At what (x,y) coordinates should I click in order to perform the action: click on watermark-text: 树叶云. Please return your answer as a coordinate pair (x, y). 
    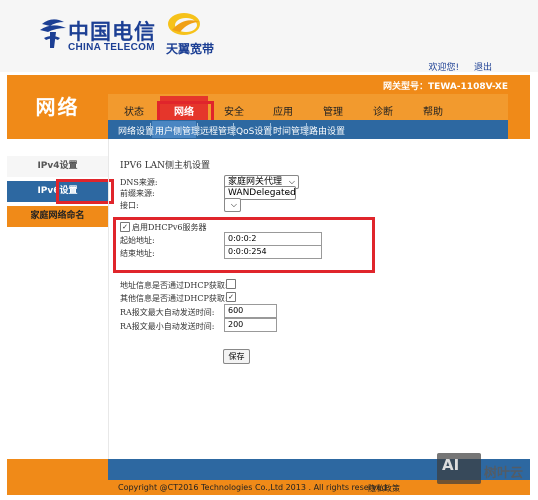
    Looking at the image, I should click on (504, 473).